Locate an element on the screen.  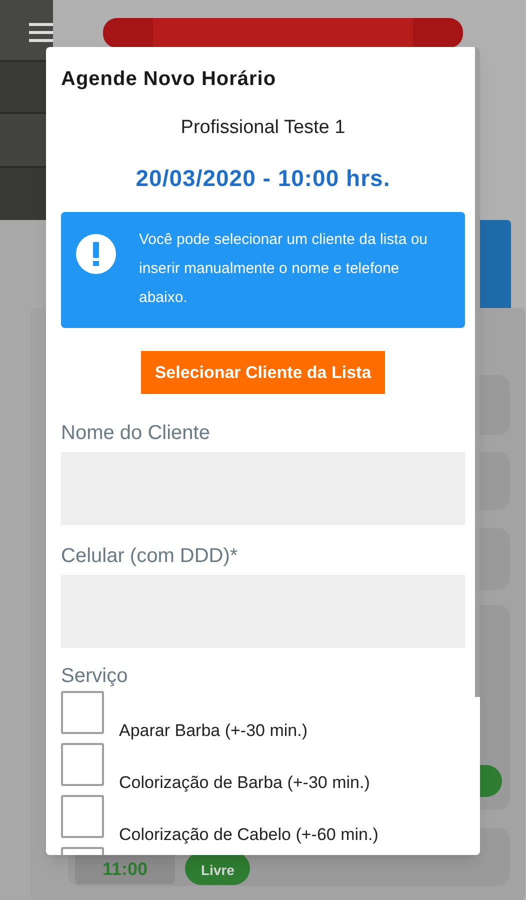
appointment-datetime: 20/03/2020 - 10:00 hrs. is located at coordinates (263, 178).